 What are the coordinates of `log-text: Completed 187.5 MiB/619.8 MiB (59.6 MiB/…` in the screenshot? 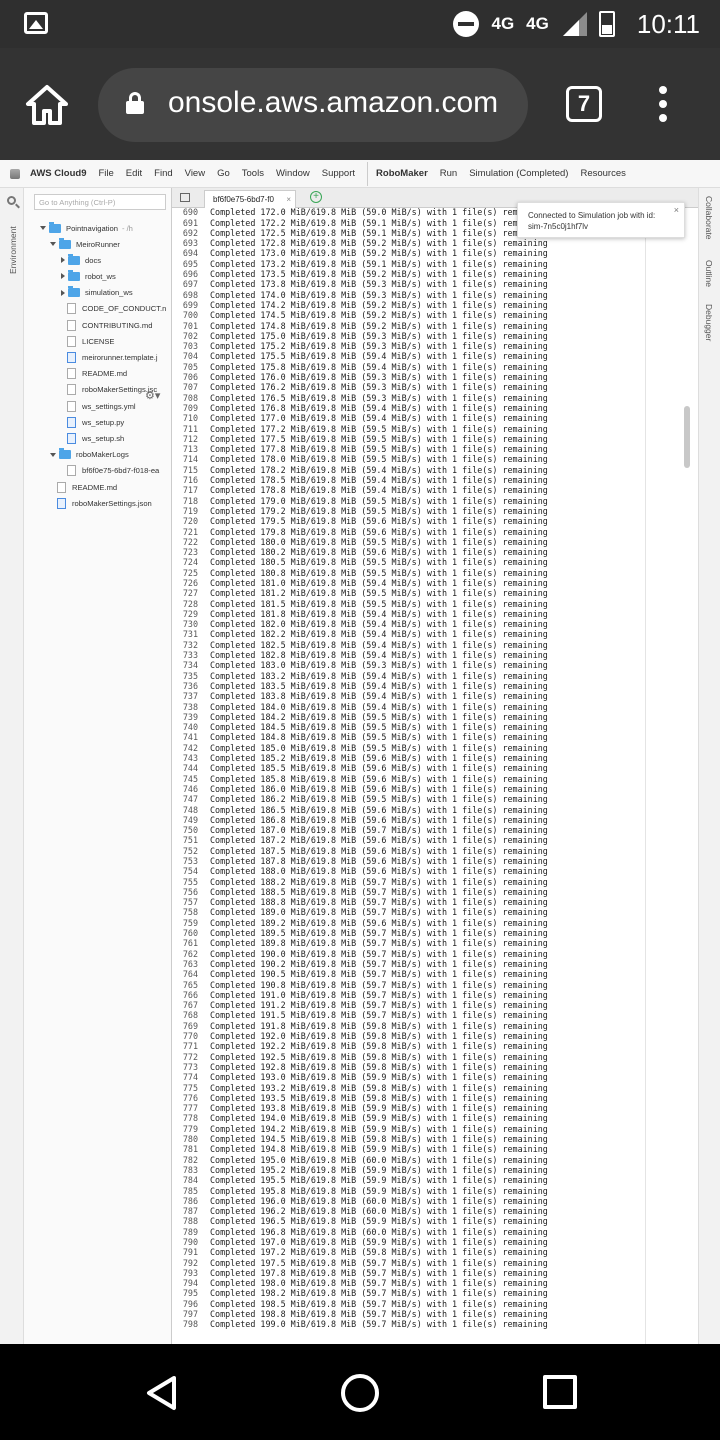 It's located at (379, 850).